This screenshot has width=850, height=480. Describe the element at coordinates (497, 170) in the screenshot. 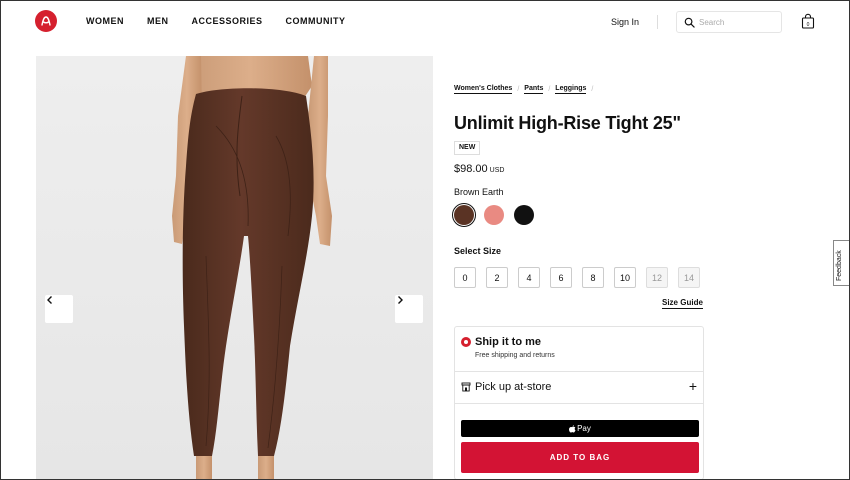

I see `price-currency: USD` at that location.